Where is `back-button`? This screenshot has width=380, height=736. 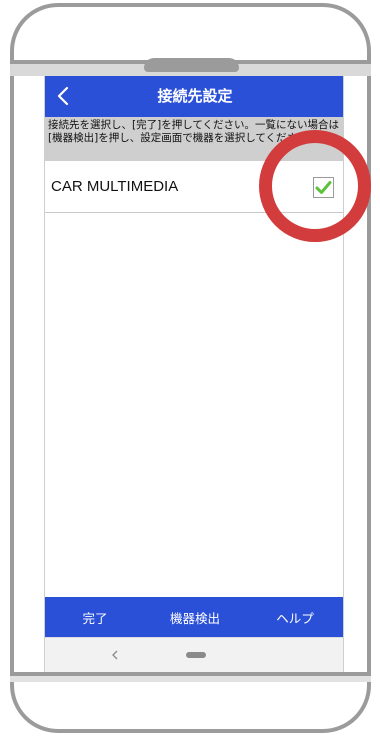
back-button is located at coordinates (63, 96).